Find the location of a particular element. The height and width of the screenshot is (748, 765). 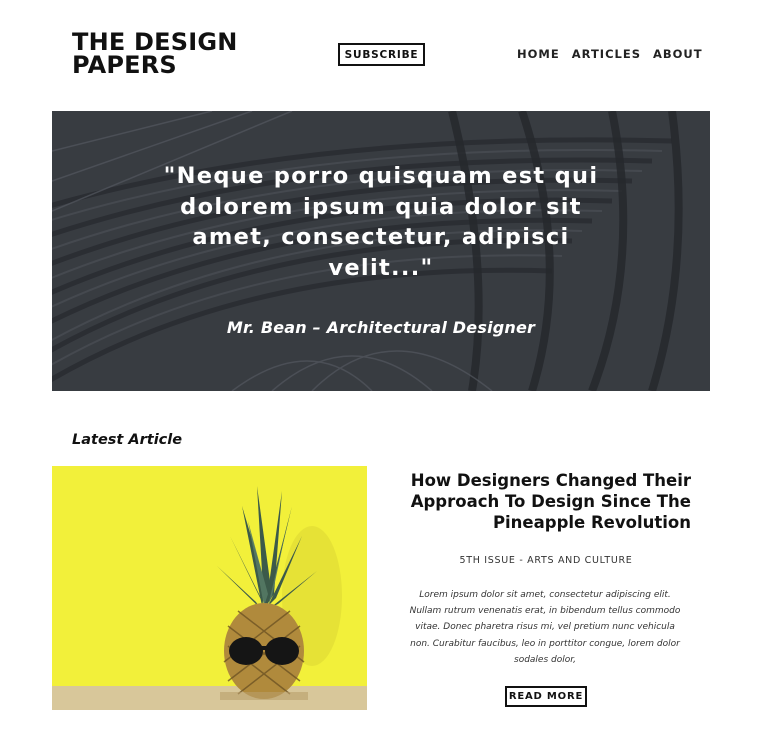

read-more-button: READ MORE is located at coordinates (546, 696).